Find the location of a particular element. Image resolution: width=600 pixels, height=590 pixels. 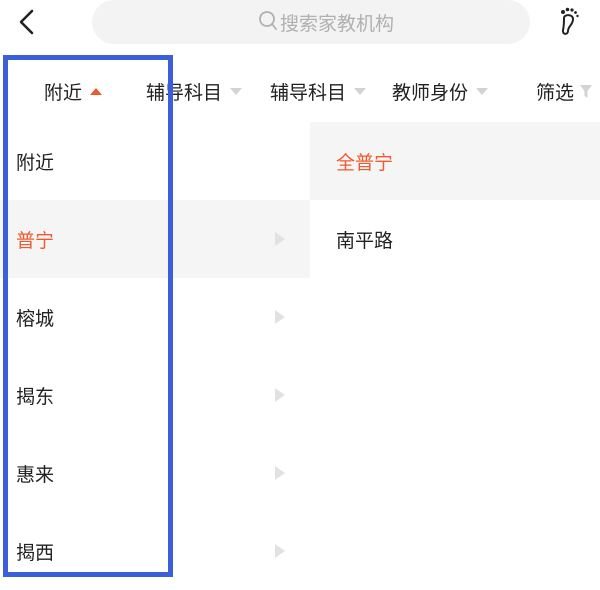

back-button is located at coordinates (28, 22).